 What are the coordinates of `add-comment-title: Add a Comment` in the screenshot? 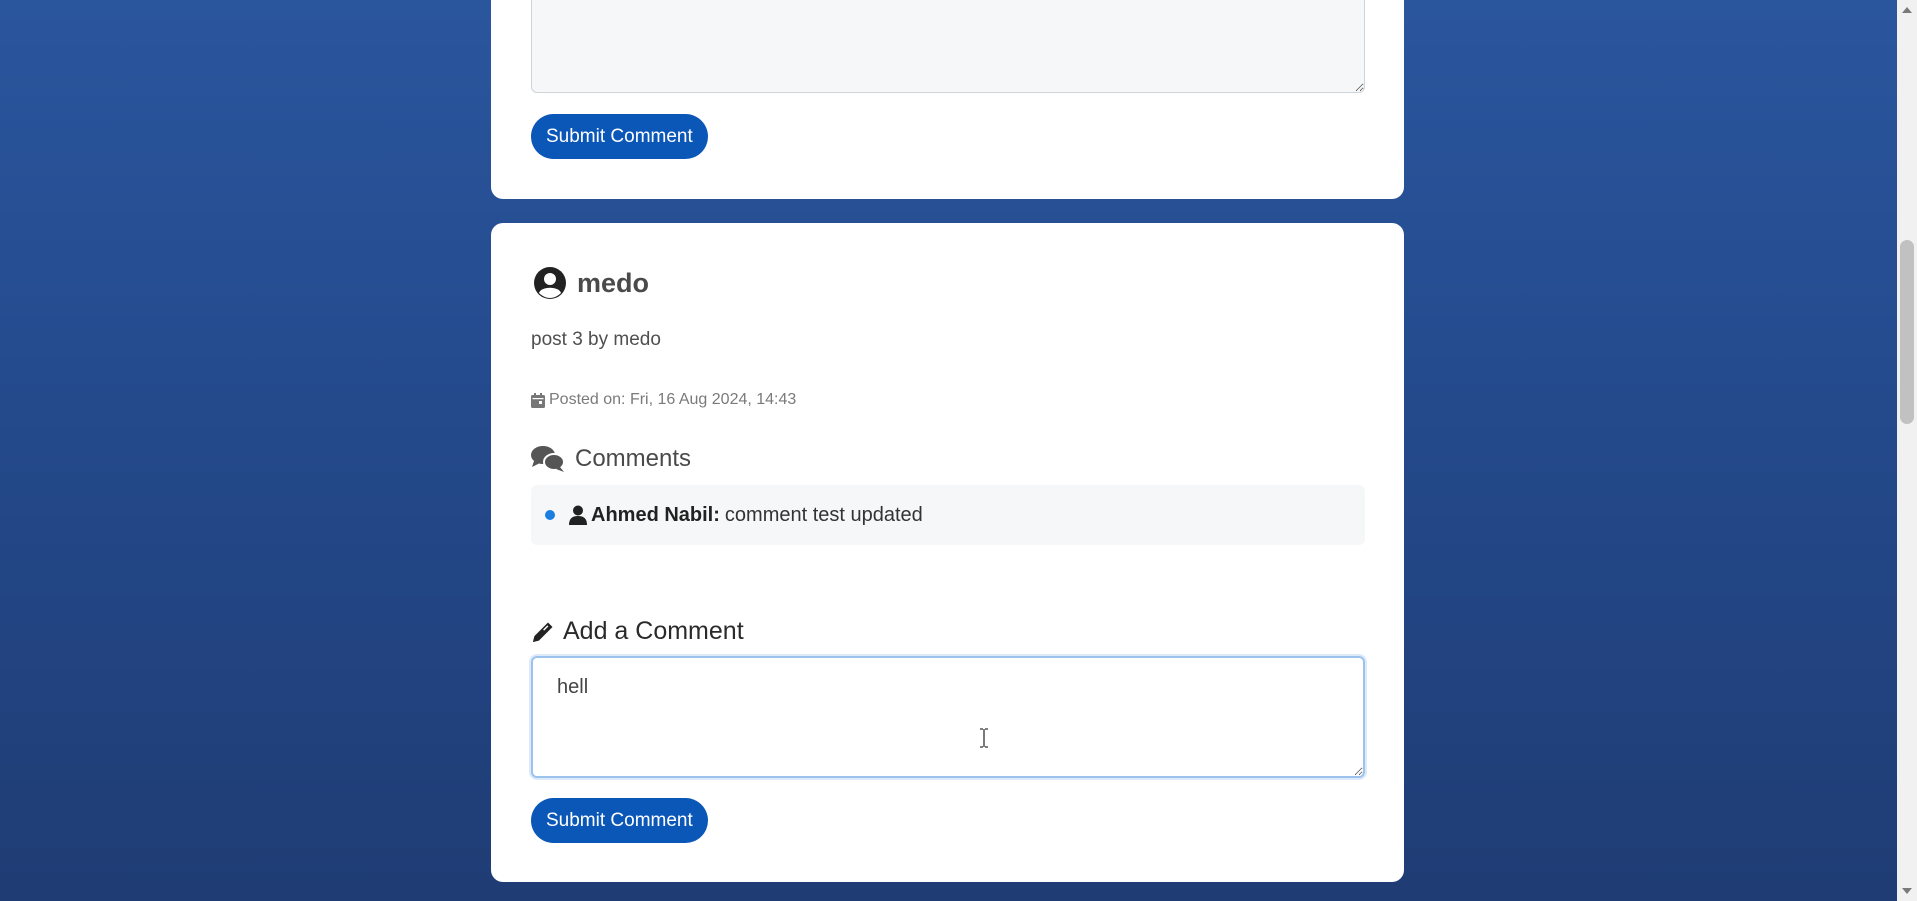 It's located at (653, 631).